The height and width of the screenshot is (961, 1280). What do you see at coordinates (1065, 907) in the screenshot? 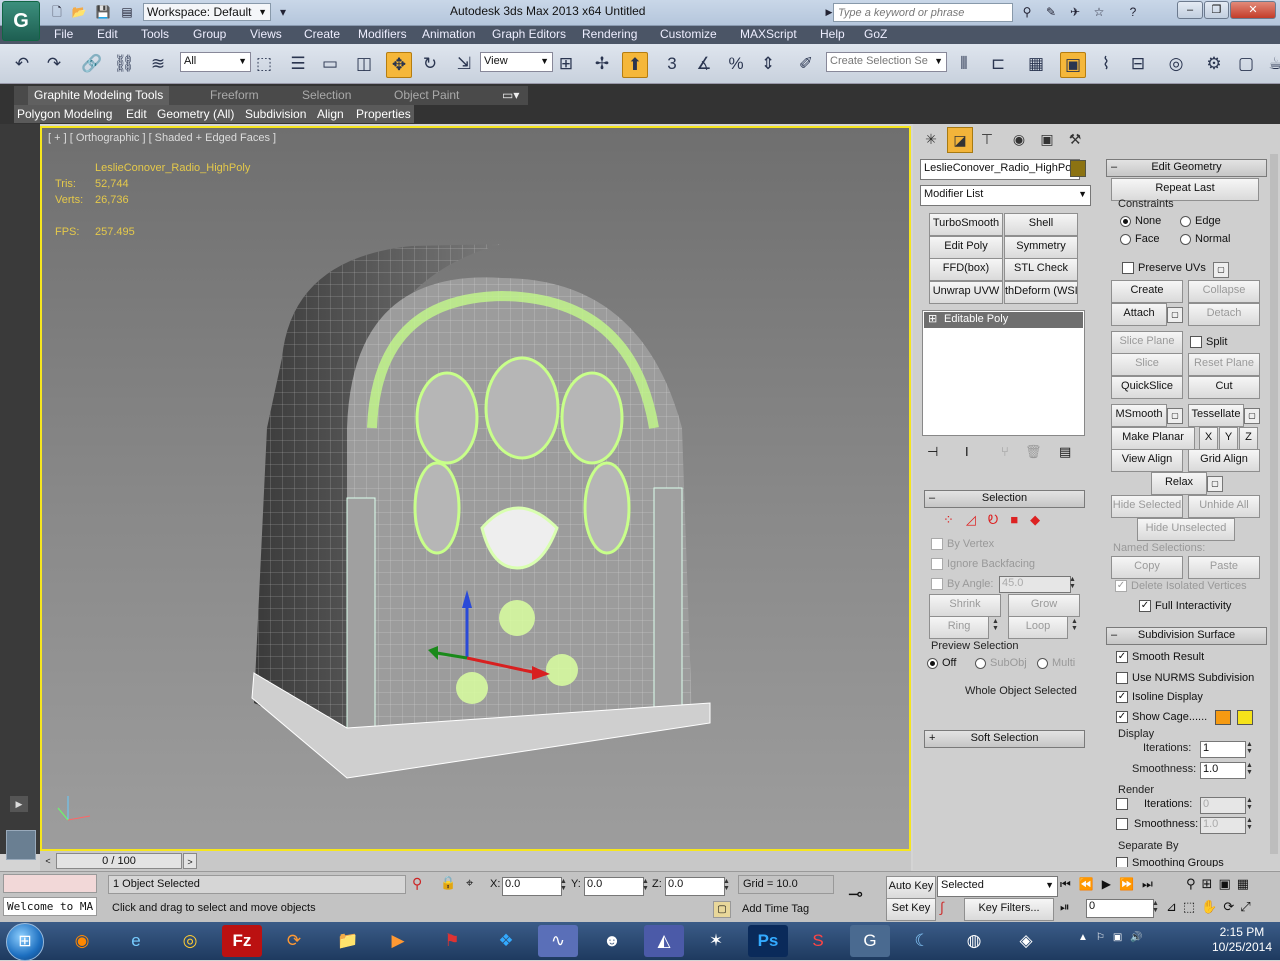
I see `key-mode-toggle-icon: ⏯` at bounding box center [1065, 907].